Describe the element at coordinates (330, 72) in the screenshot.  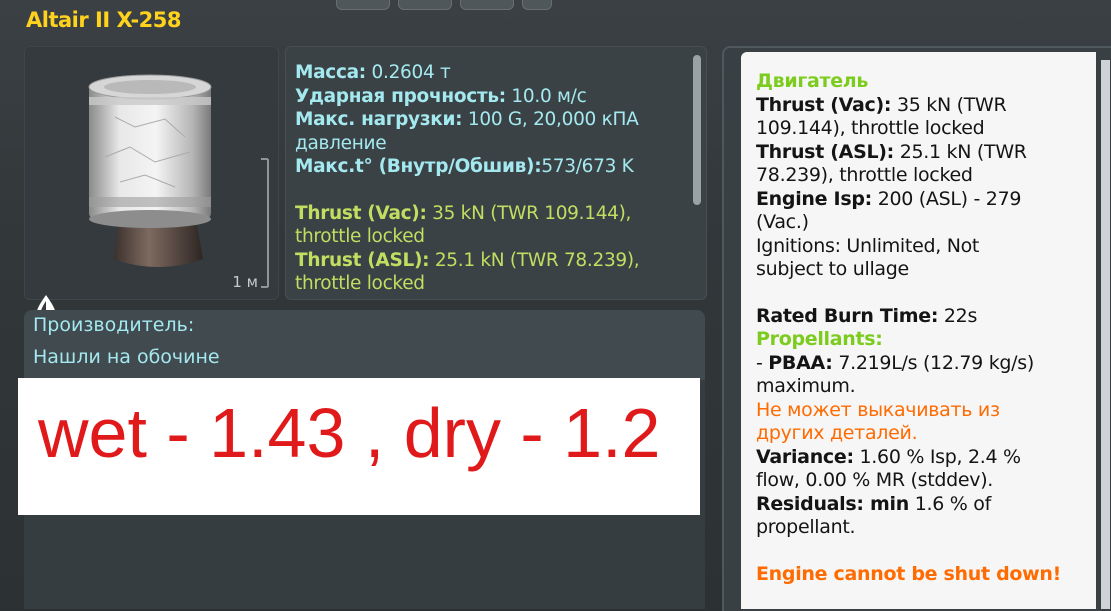
I see `mass-label: Масса:` at that location.